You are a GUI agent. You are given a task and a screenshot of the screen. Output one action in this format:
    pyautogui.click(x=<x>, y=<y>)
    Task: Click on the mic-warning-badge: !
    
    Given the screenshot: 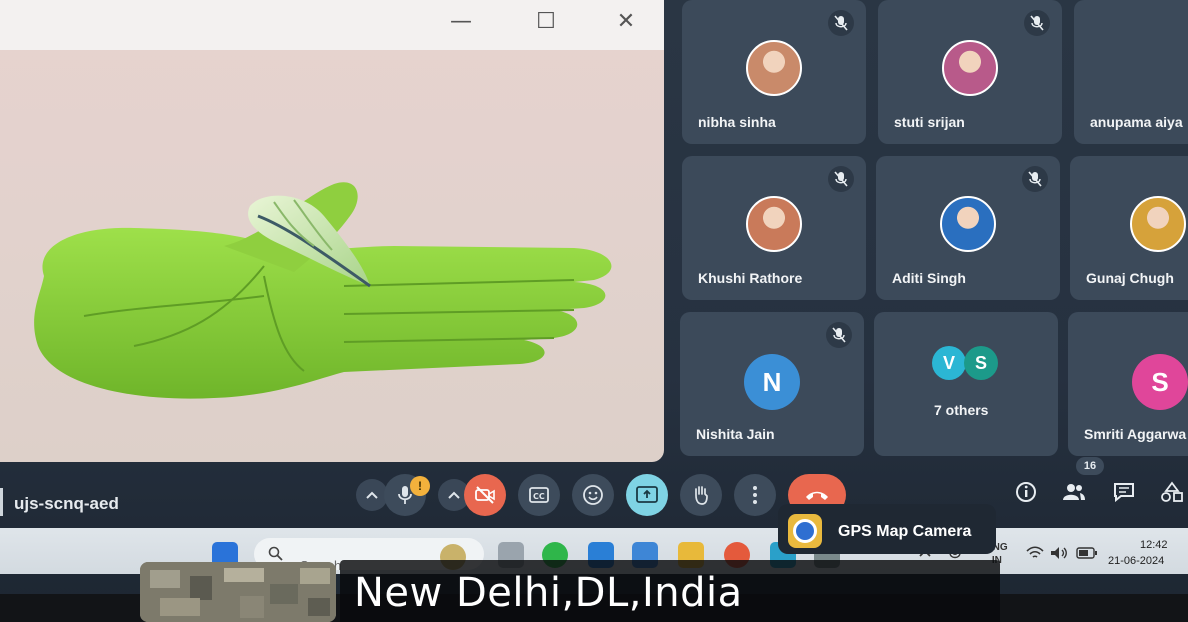 What is the action you would take?
    pyautogui.click(x=420, y=486)
    